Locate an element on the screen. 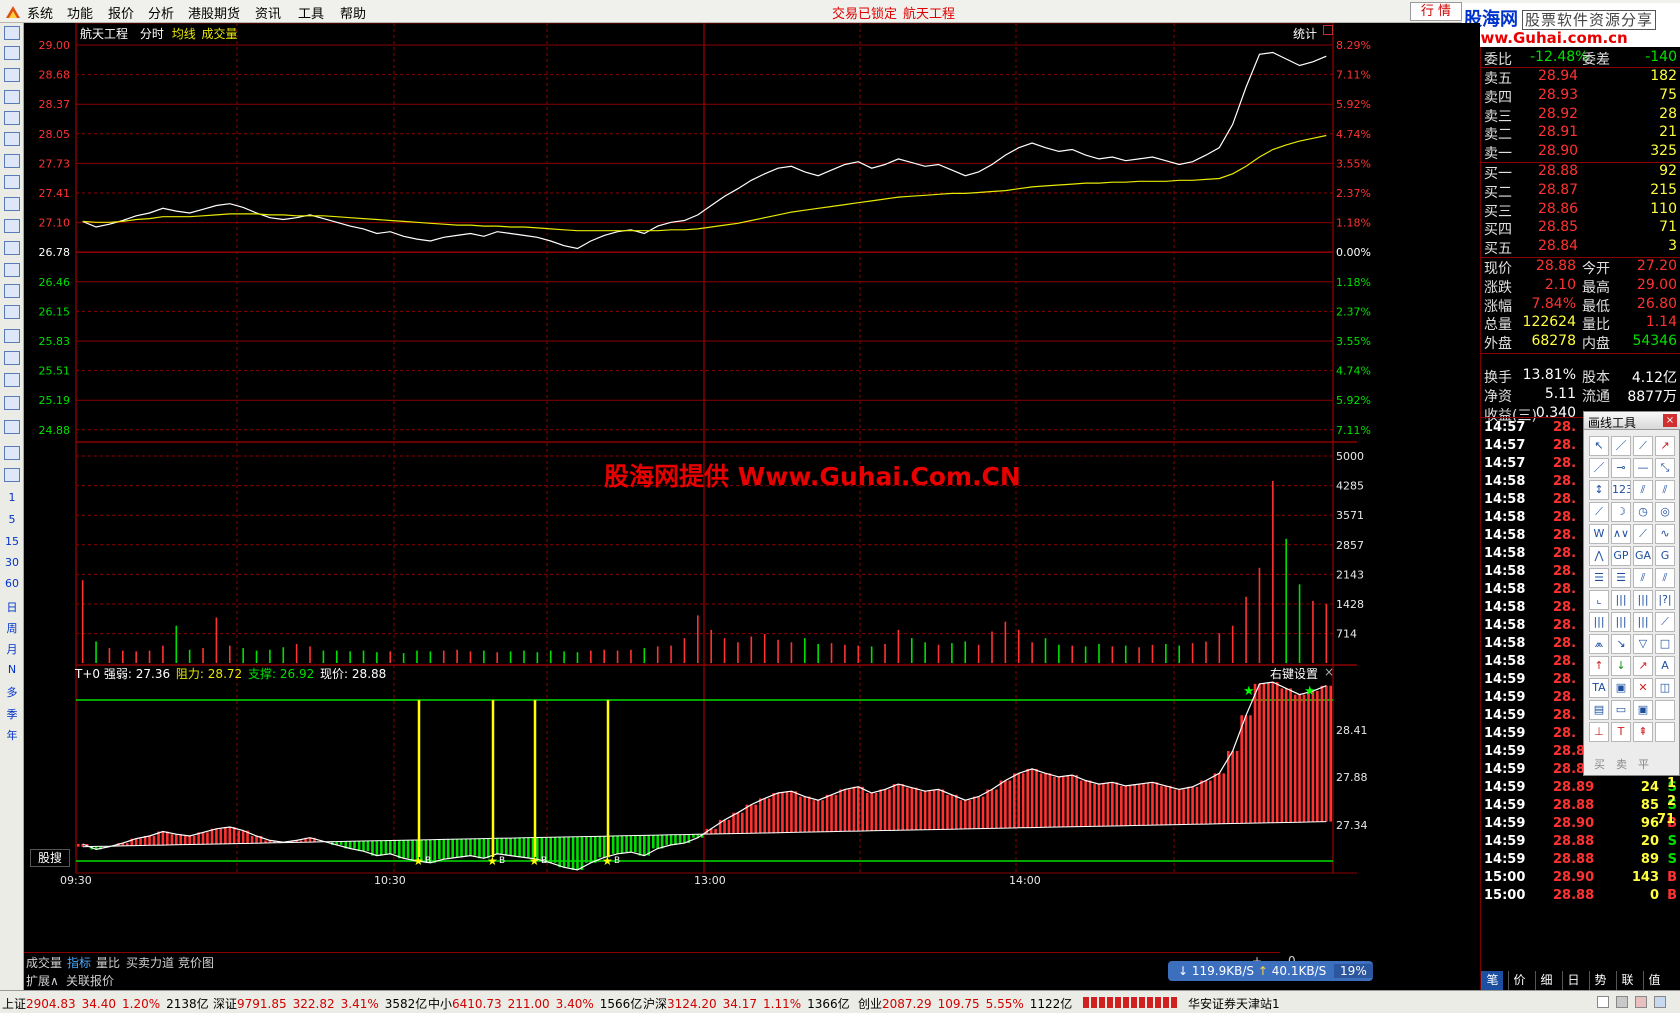 Image resolution: width=1680 pixels, height=1013 pixels. draw-tool-button-1: ／ is located at coordinates (1621, 446).